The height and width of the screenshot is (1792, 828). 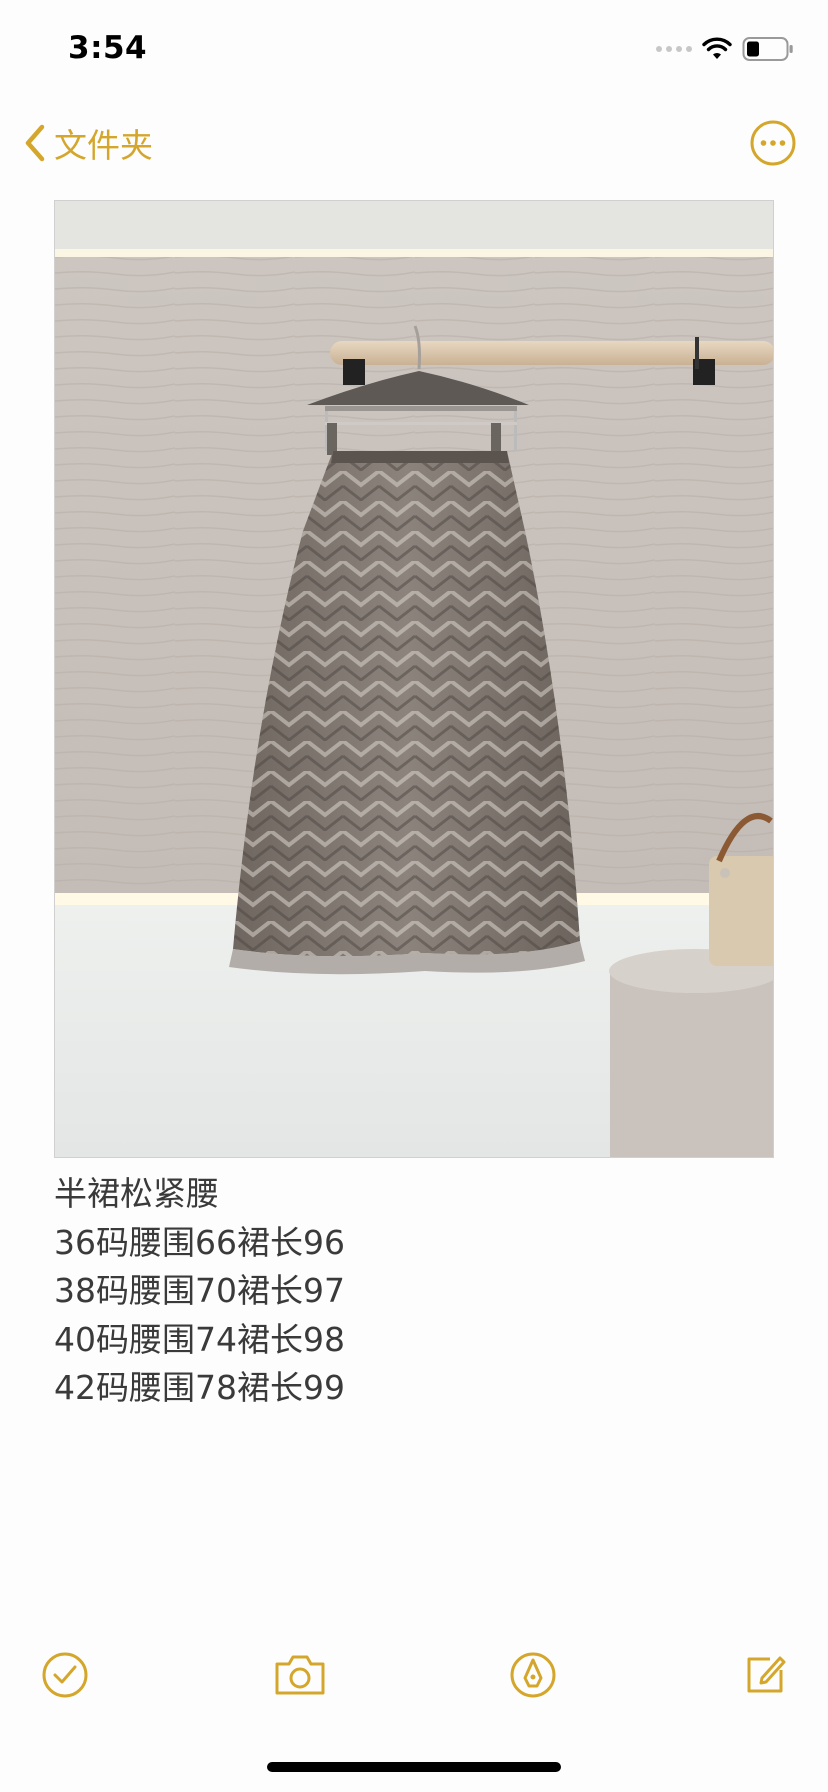 I want to click on note-line: 36码腰围66裙长96, so click(x=199, y=1242).